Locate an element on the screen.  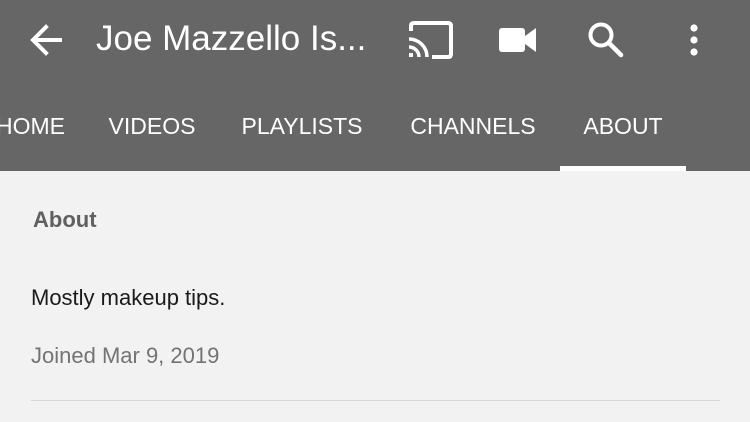
tab-about: ABOUT is located at coordinates (623, 125).